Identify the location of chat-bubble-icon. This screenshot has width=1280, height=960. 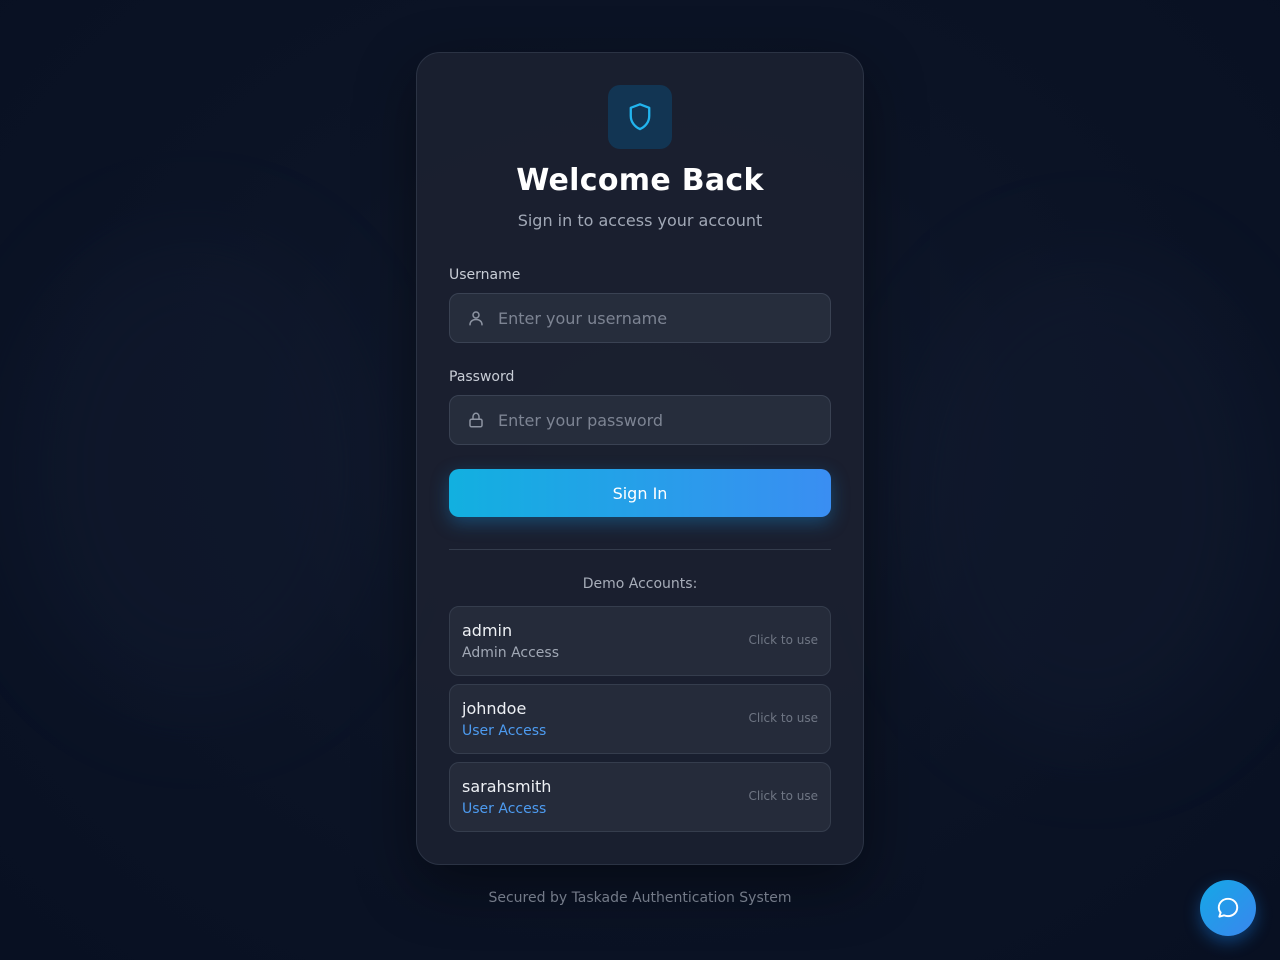
(1228, 907).